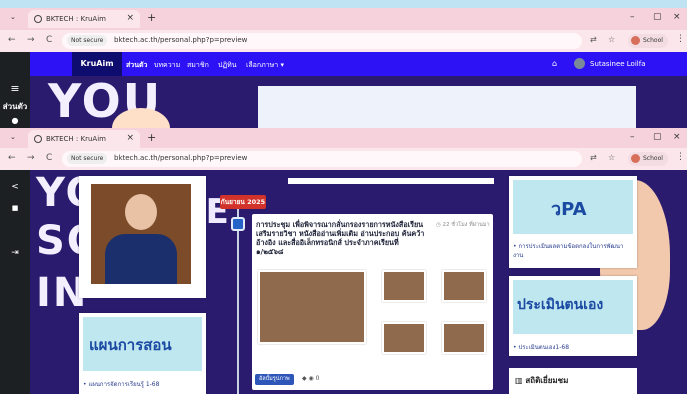  I want to click on not-secure-badge: Not secure, so click(87, 40).